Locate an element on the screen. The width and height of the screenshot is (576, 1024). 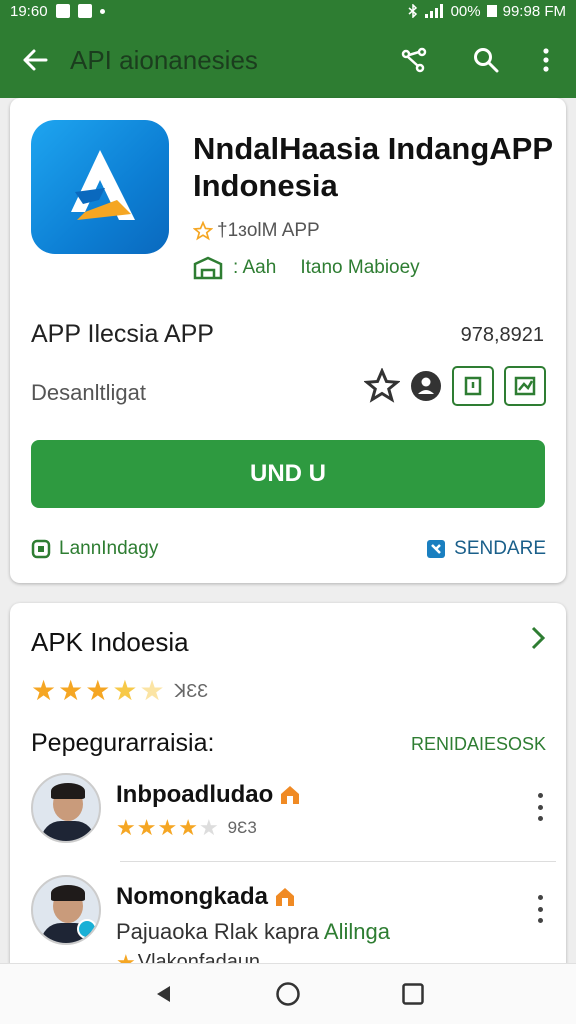
share-box-icon is located at coordinates (436, 549).